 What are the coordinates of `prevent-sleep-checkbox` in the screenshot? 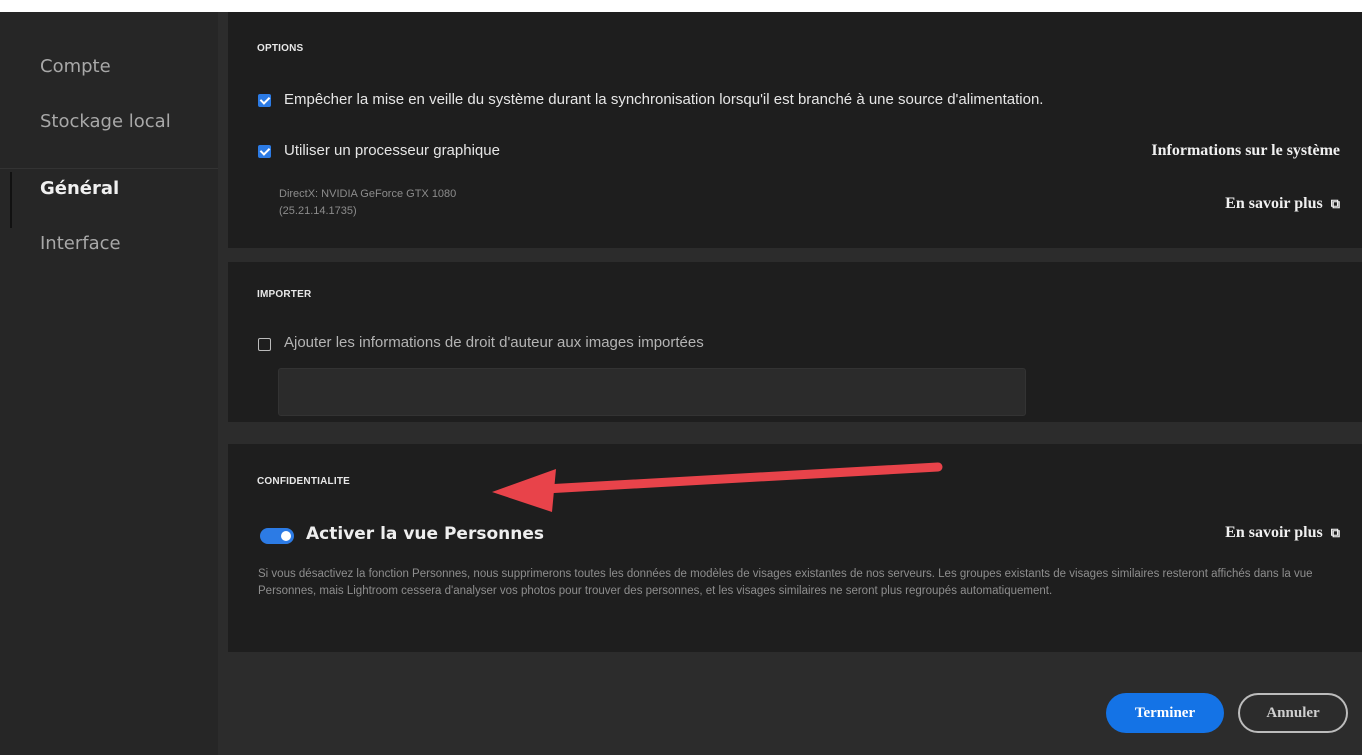 It's located at (264, 100).